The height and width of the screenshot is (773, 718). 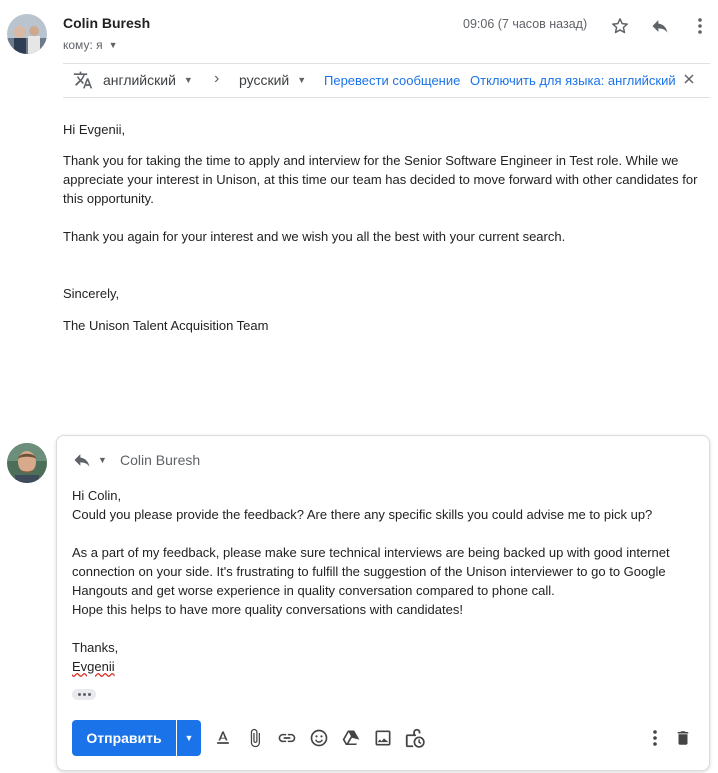 I want to click on message-time: 09:06 (7 часов назад), so click(x=525, y=24).